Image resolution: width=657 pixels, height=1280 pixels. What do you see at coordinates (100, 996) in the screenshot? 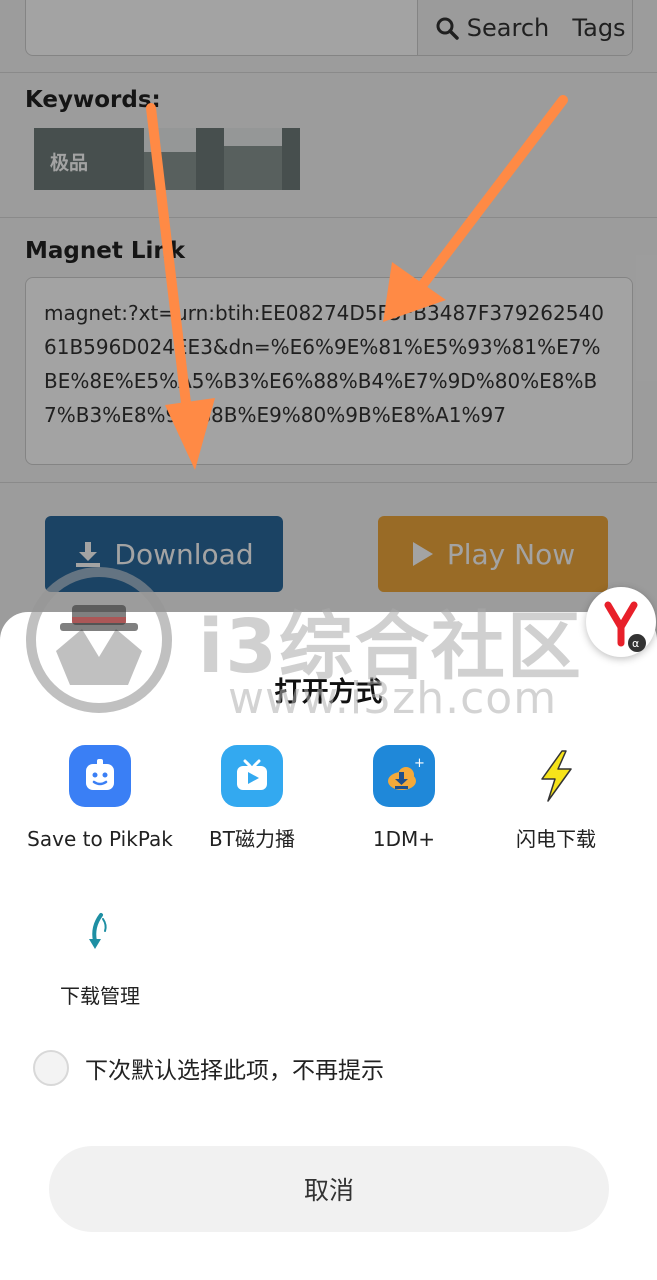
I see `app-label-download-manager: 下载管理` at bounding box center [100, 996].